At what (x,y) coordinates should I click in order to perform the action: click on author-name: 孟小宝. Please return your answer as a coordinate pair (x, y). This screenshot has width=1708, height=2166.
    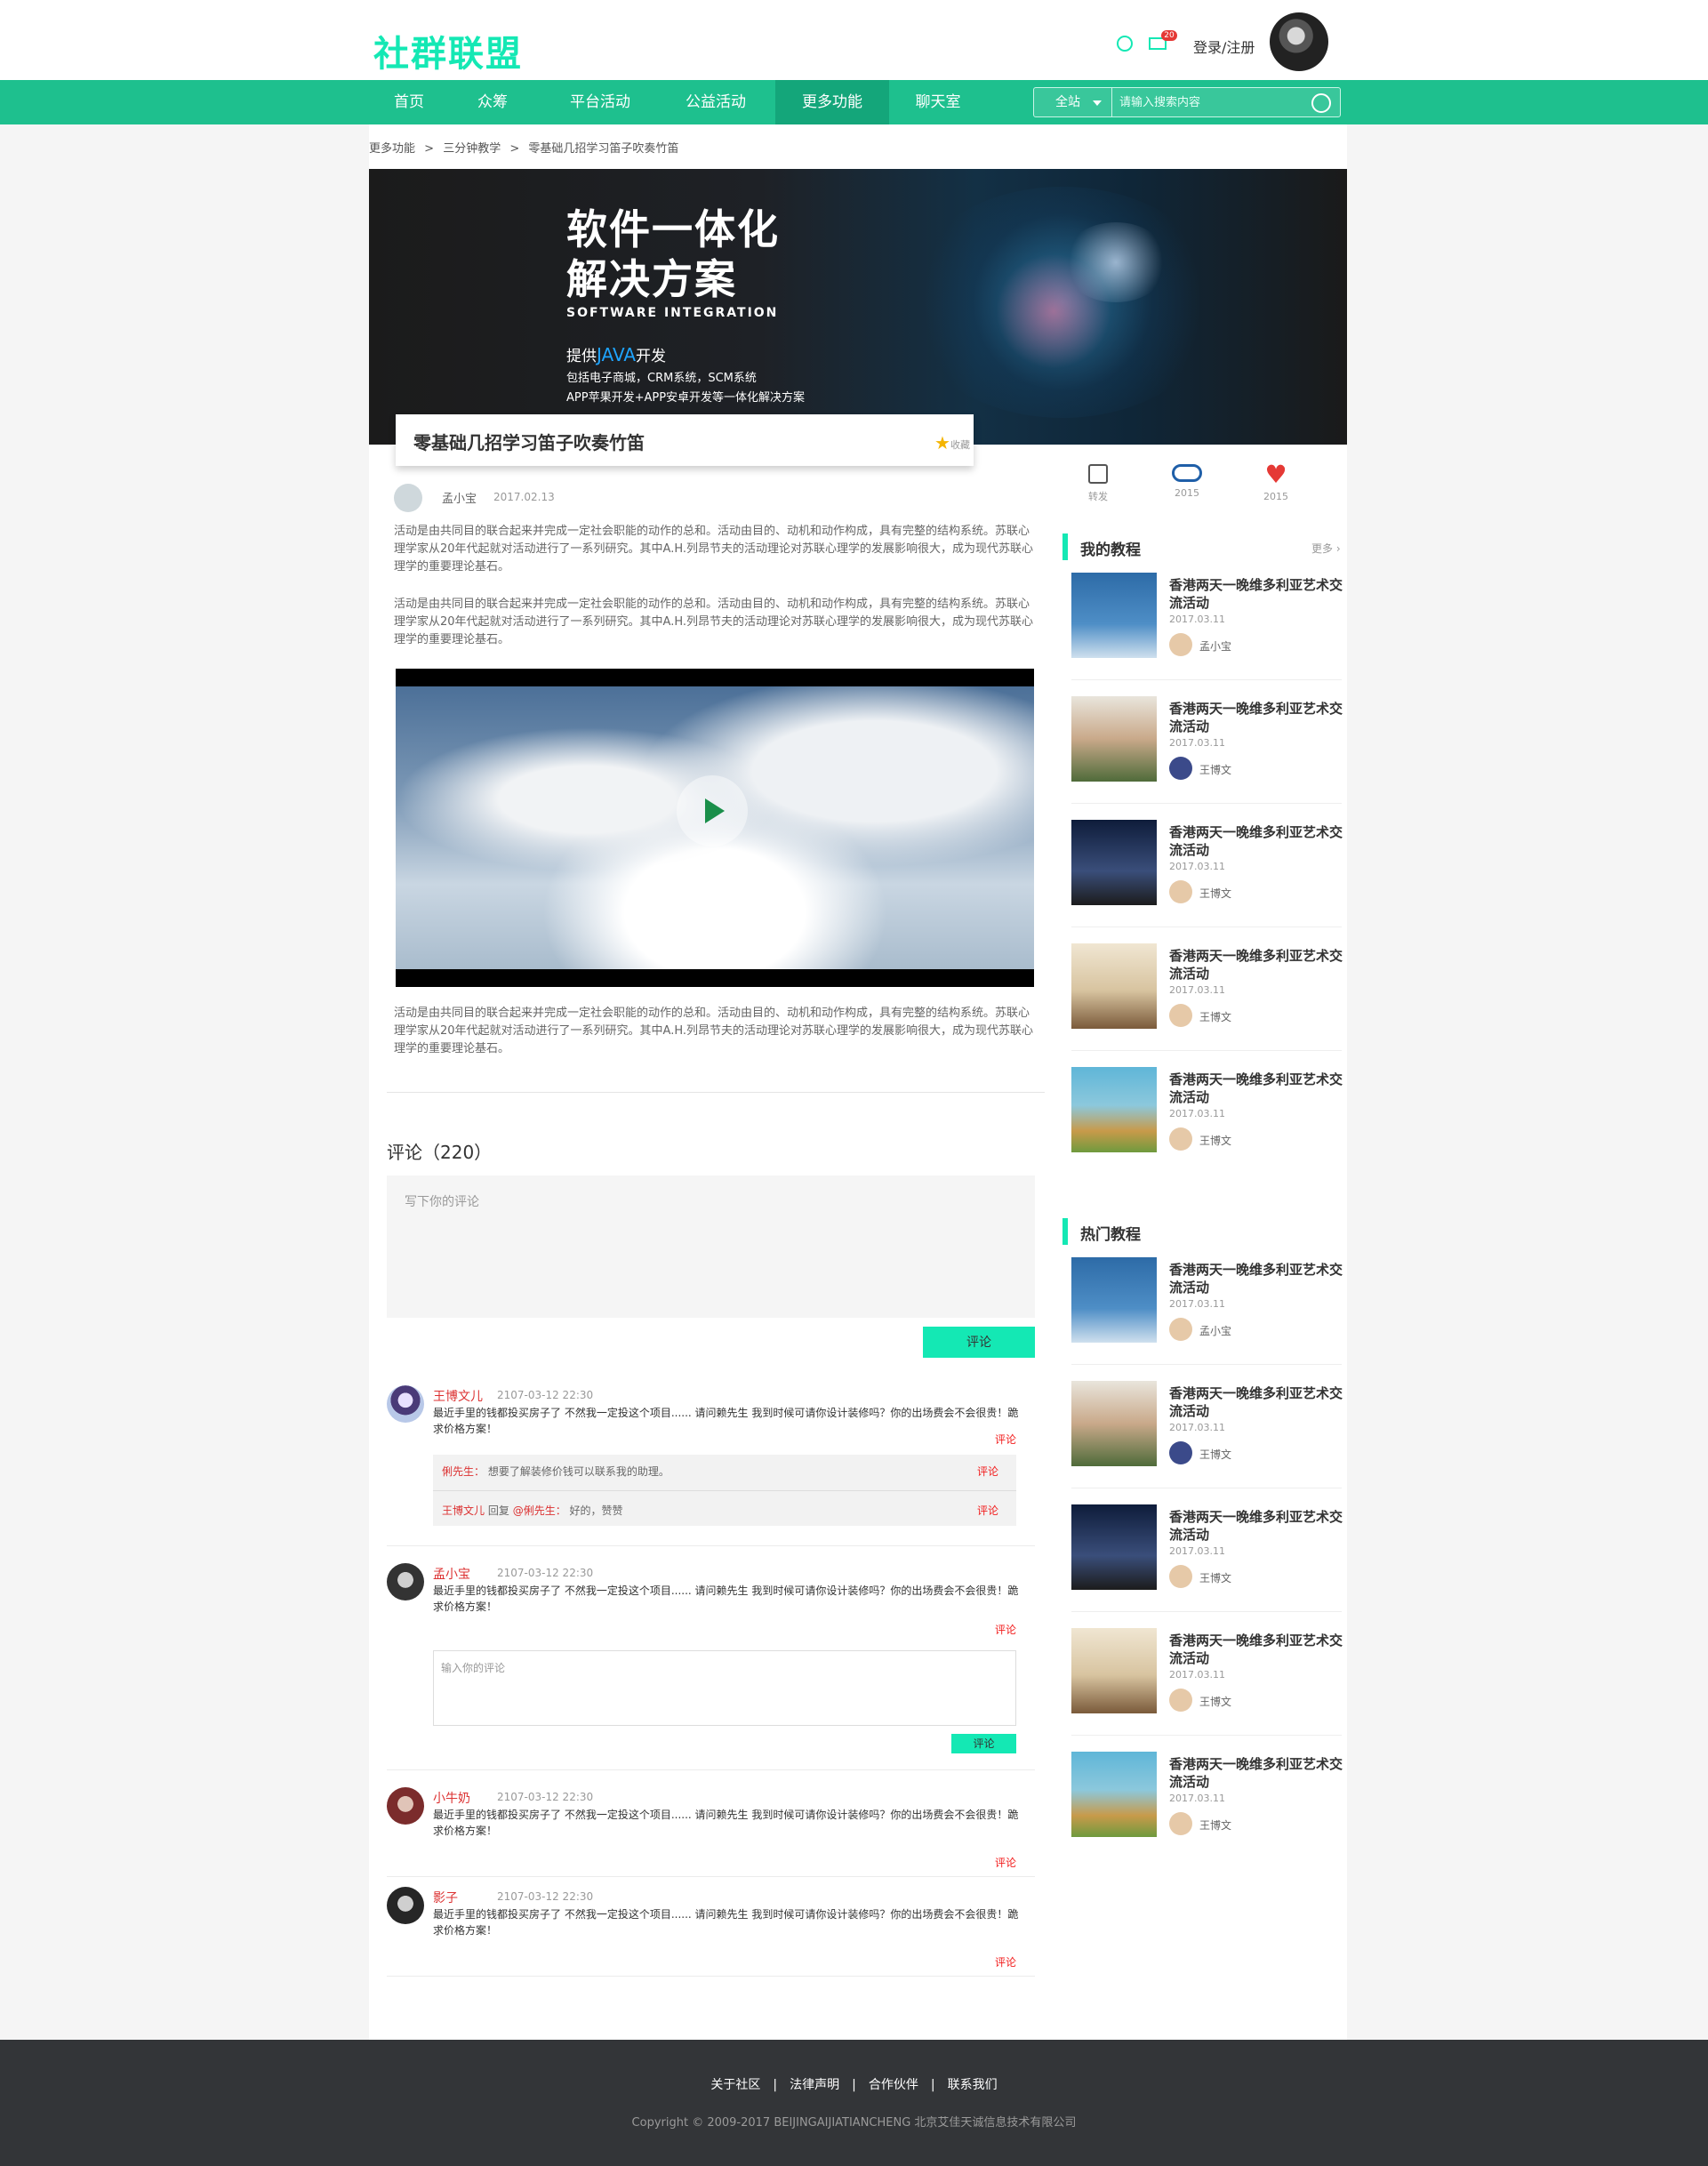
    Looking at the image, I should click on (459, 497).